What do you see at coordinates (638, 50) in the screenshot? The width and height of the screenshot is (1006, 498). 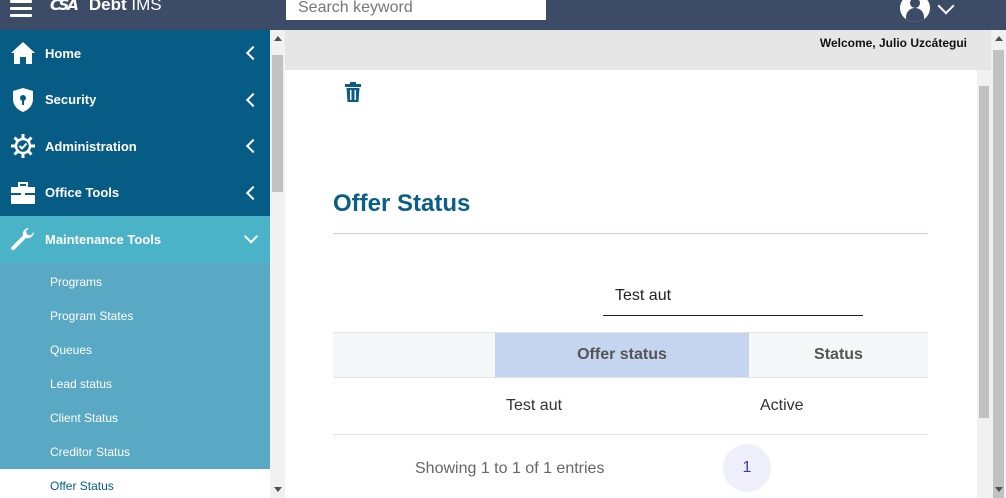 I see `welcome-bar: Welcome, Julio Uzcátegui` at bounding box center [638, 50].